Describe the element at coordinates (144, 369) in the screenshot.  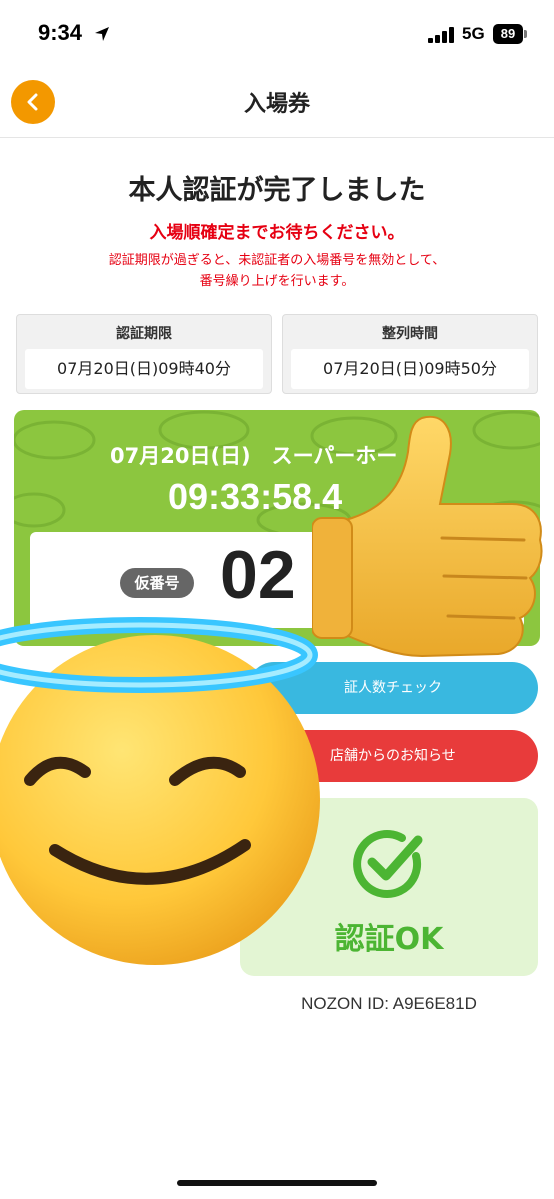
I see `deadline-value: 07月20日(日)09時40分` at that location.